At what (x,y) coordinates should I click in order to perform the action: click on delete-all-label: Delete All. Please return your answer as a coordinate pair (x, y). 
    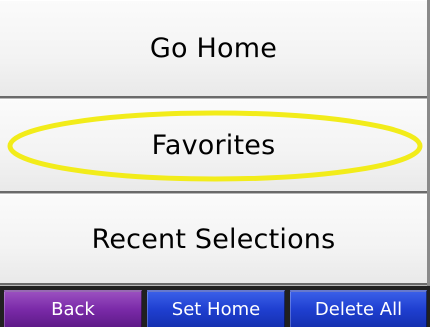
    Looking at the image, I should click on (358, 309).